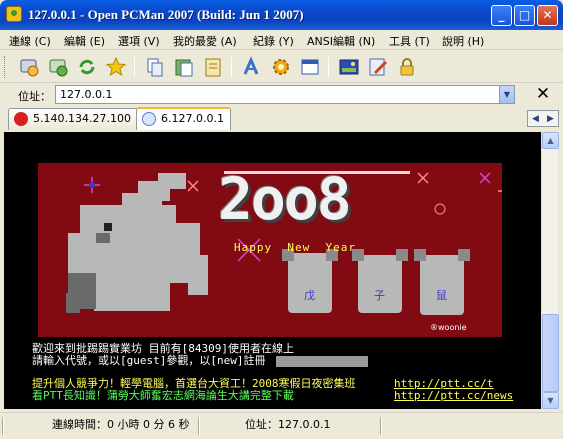  Describe the element at coordinates (58, 67) in the screenshot. I see `reconnect-icon` at that location.